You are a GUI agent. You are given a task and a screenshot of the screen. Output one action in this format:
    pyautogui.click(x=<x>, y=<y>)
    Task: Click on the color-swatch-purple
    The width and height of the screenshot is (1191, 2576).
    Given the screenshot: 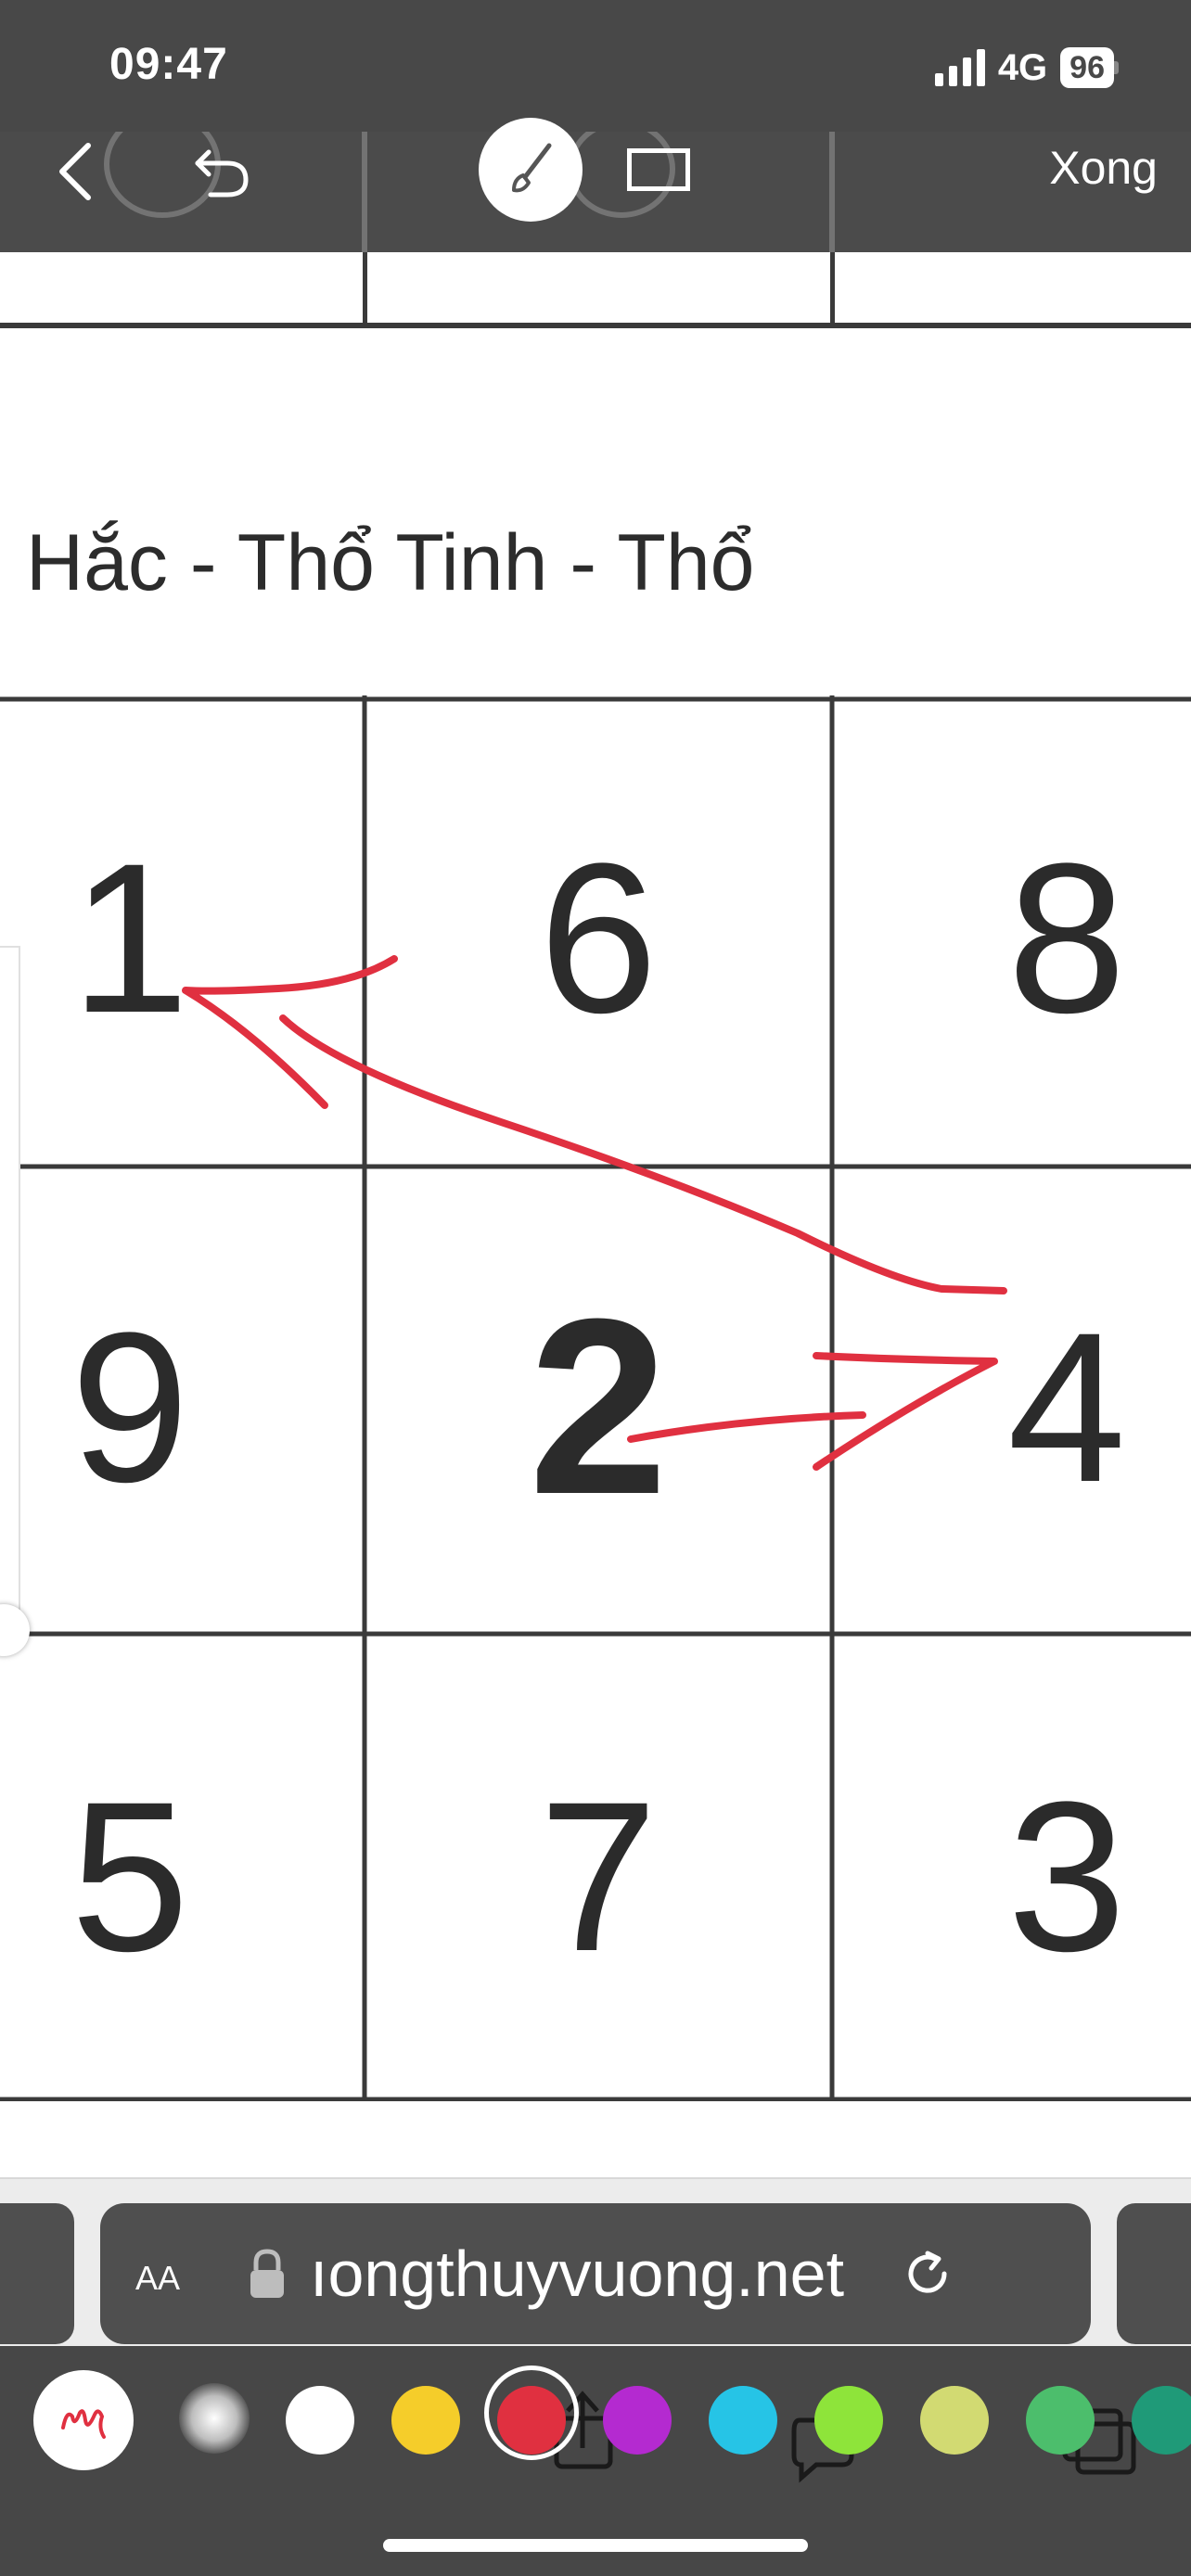 What is the action you would take?
    pyautogui.click(x=637, y=2420)
    